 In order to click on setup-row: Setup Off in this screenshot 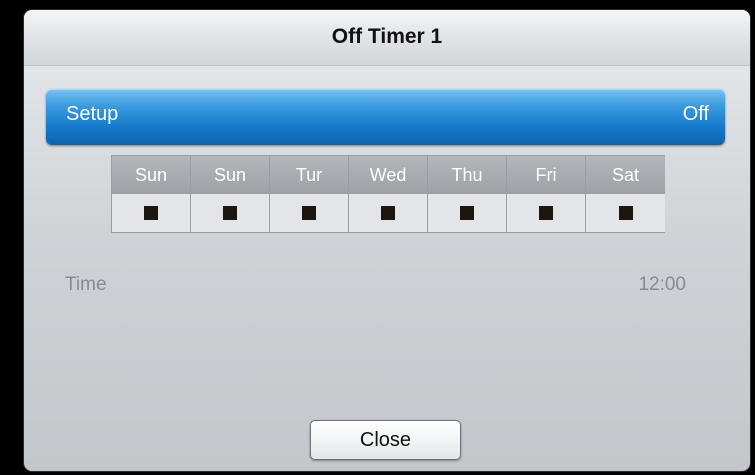, I will do `click(385, 117)`.